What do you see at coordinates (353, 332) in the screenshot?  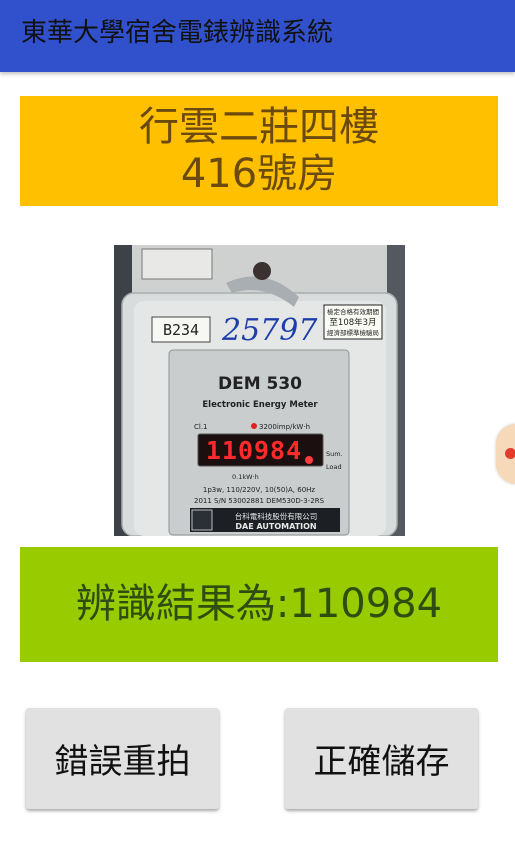 I see `sticker-line3: 經濟部標準檢驗局` at bounding box center [353, 332].